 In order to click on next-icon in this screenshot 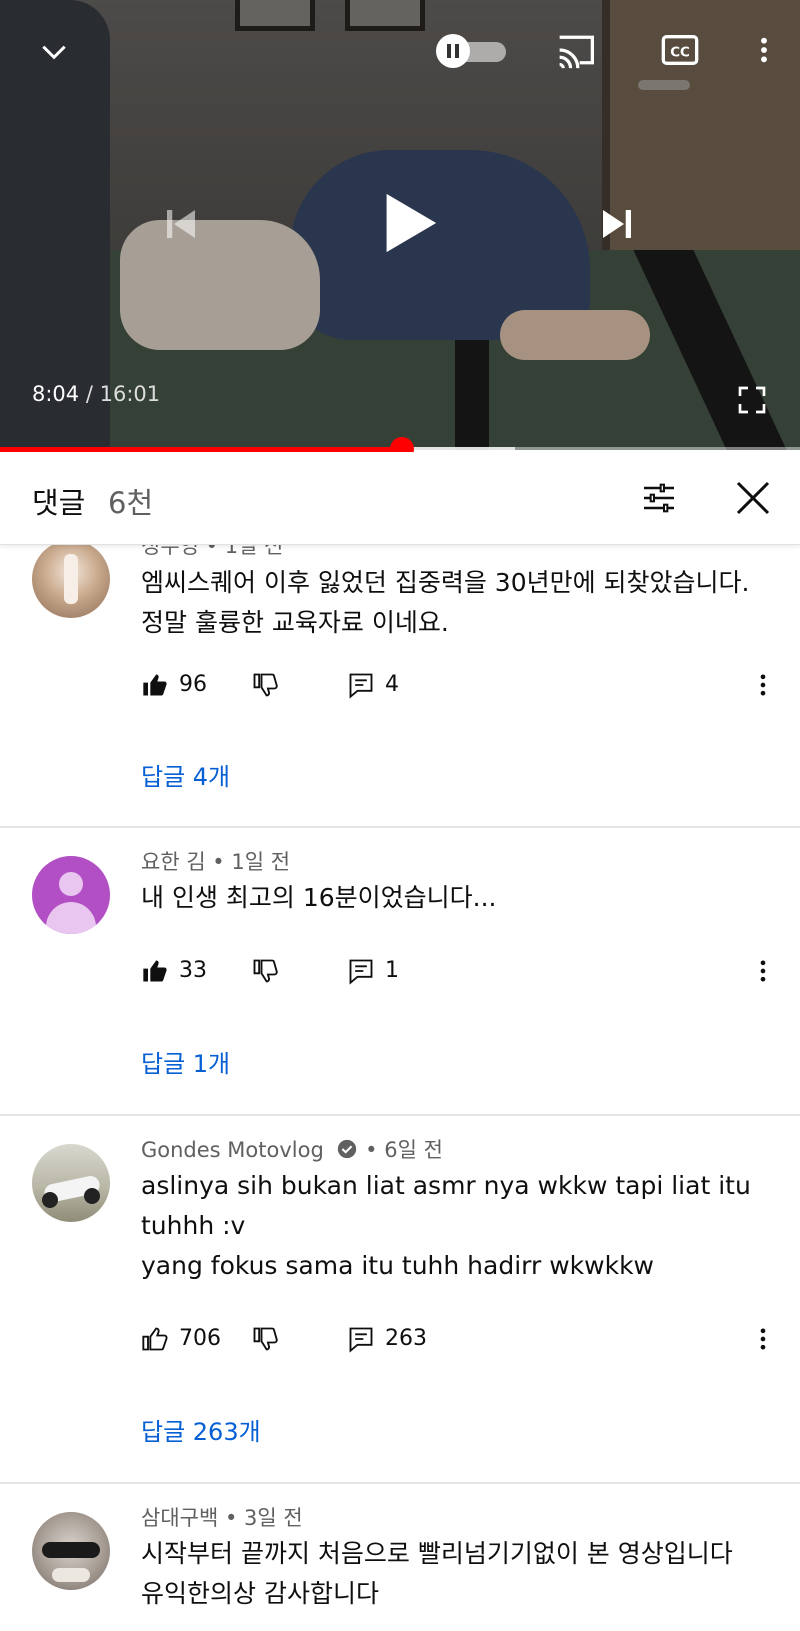, I will do `click(617, 224)`.